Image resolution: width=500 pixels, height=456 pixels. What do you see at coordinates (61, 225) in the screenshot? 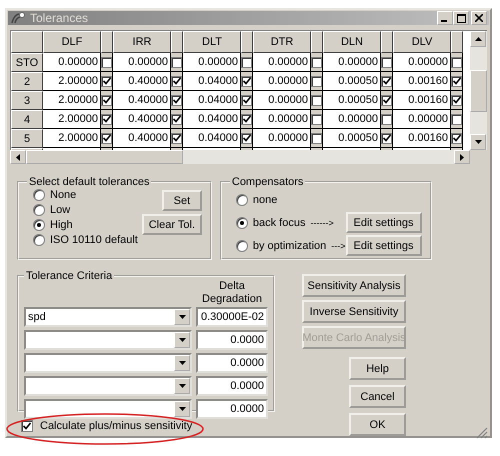
I see `radio-label: High` at bounding box center [61, 225].